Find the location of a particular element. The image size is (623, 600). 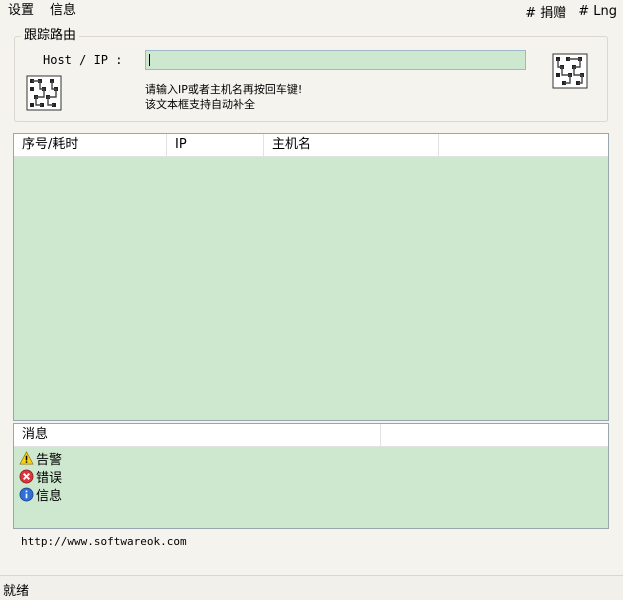

column-header-hostname: 主机名 is located at coordinates (351, 145).